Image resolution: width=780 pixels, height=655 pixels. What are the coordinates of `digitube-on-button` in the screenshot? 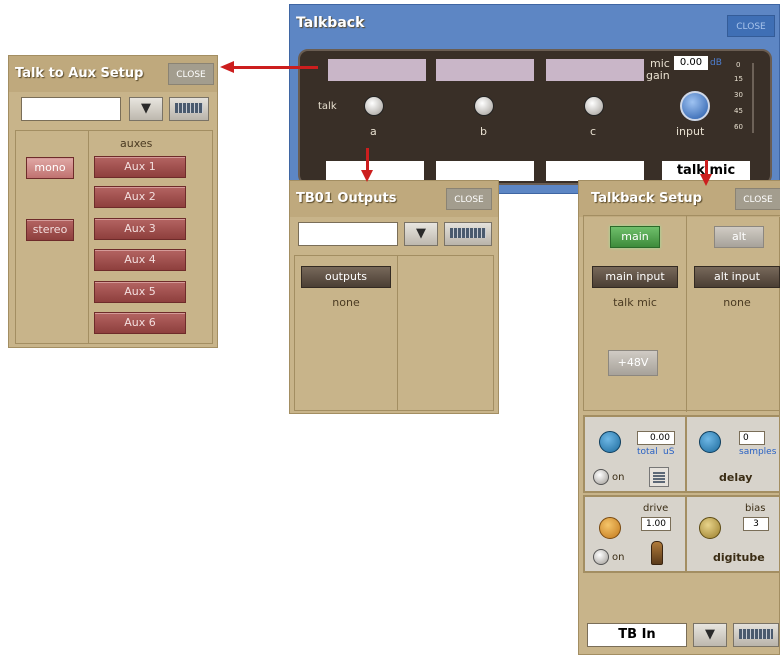 It's located at (601, 557).